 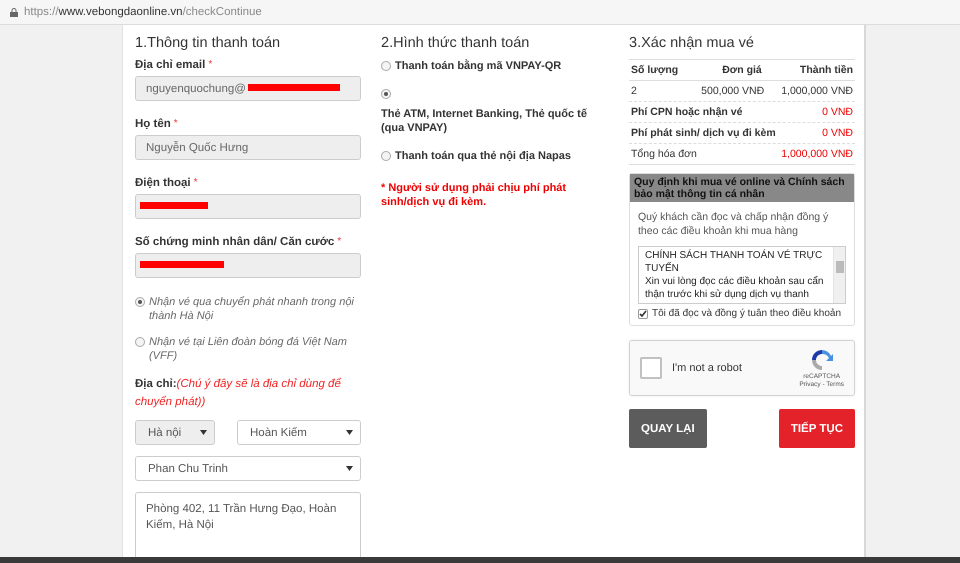 I want to click on policy-intro: Quý khách cần đọc và chấp nhận đồng ý theo các điều khoản khi mua hàng, so click(x=734, y=224).